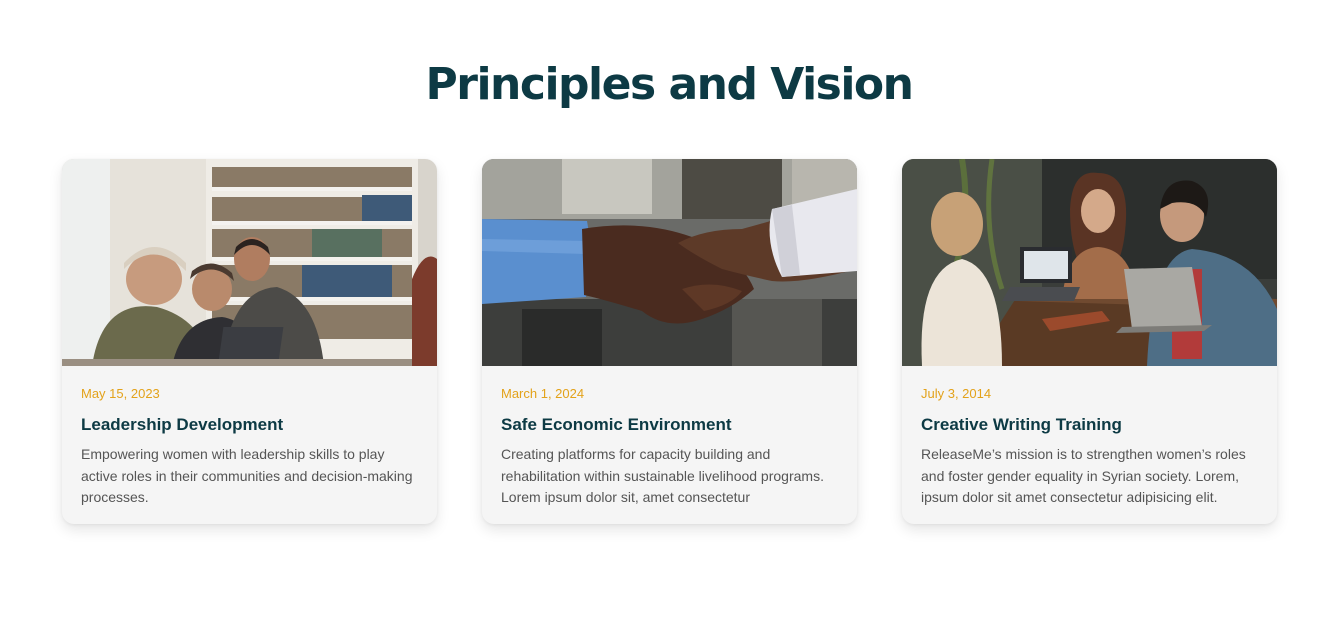  I want to click on card-date: July 3, 2014, so click(956, 393).